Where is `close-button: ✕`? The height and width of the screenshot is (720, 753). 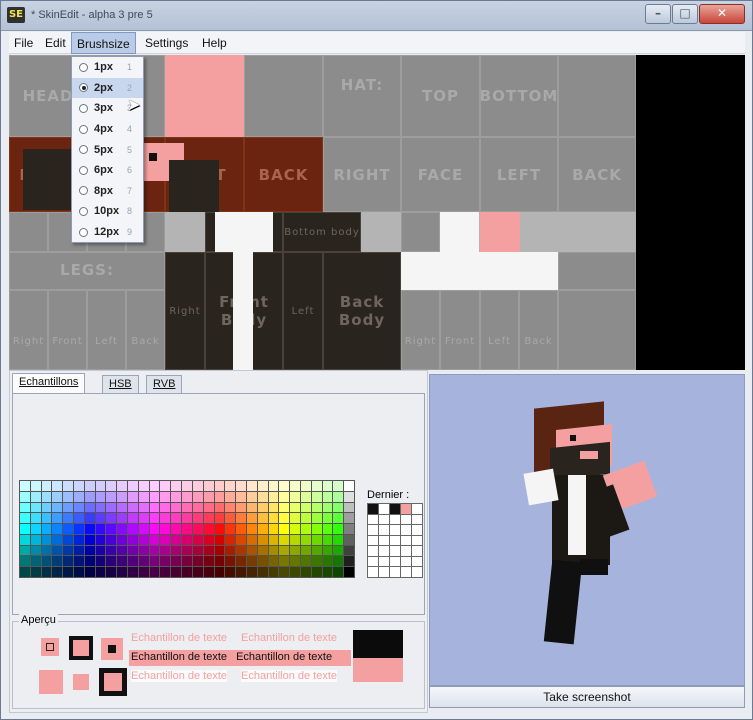 close-button: ✕ is located at coordinates (722, 14).